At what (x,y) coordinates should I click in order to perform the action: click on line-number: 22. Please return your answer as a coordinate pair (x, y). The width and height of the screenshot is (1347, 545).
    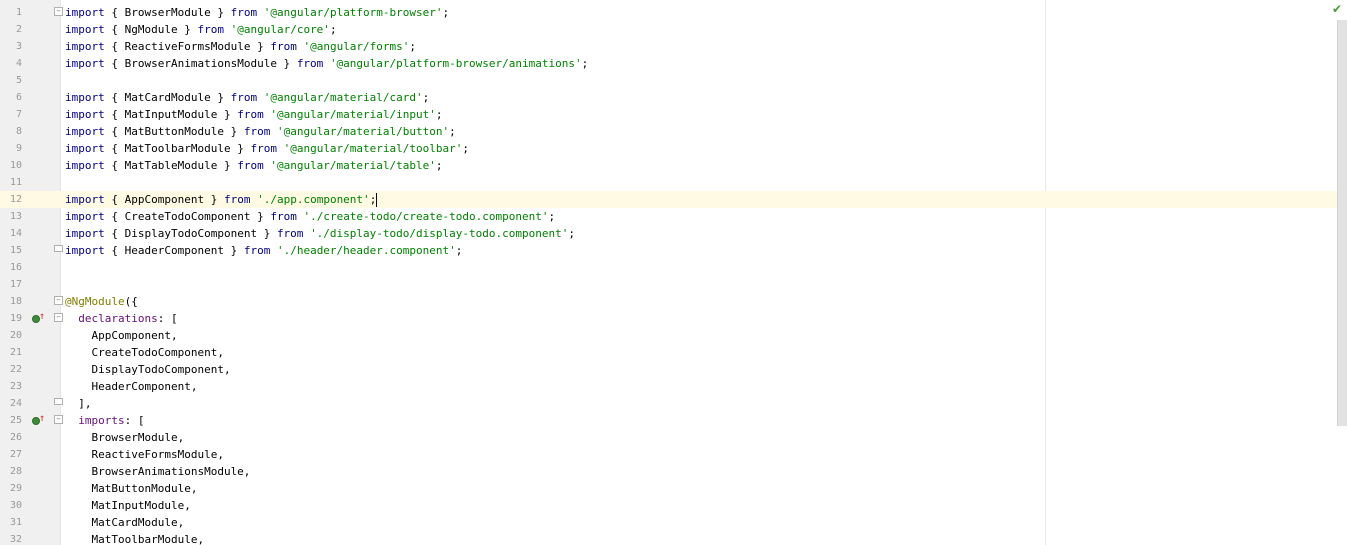
    Looking at the image, I should click on (15, 369).